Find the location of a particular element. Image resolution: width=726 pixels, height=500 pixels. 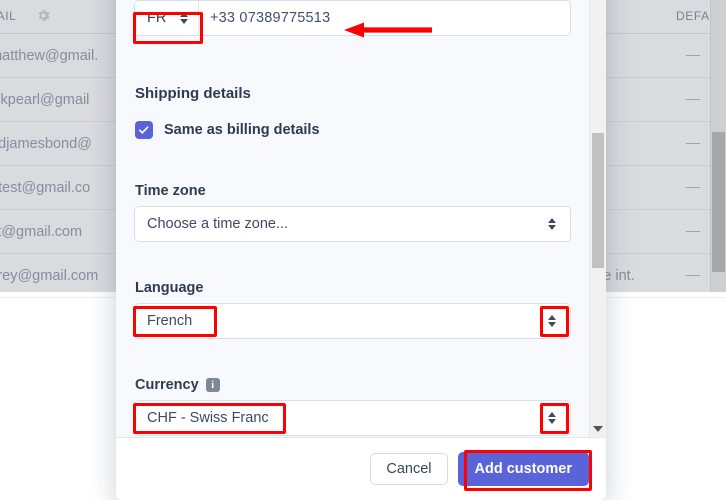

caret-down-icon is located at coordinates (598, 429).